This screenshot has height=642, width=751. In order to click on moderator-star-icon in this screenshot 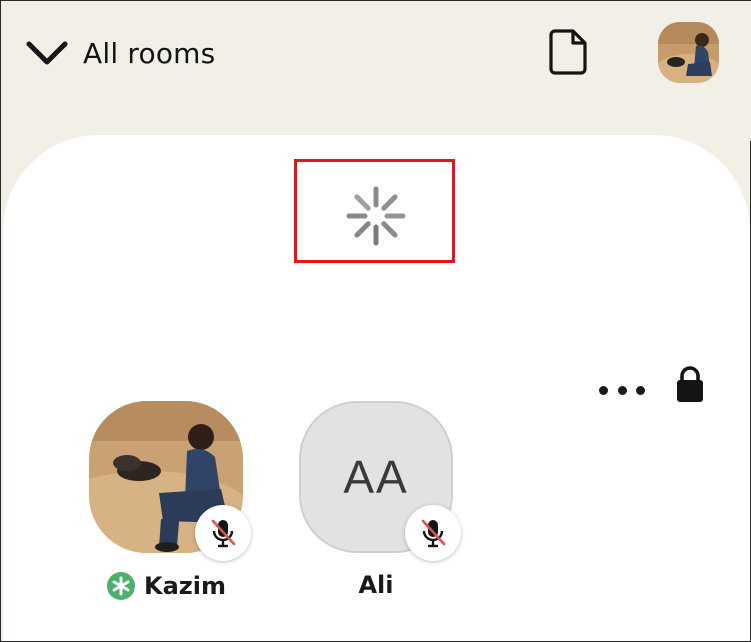, I will do `click(121, 586)`.